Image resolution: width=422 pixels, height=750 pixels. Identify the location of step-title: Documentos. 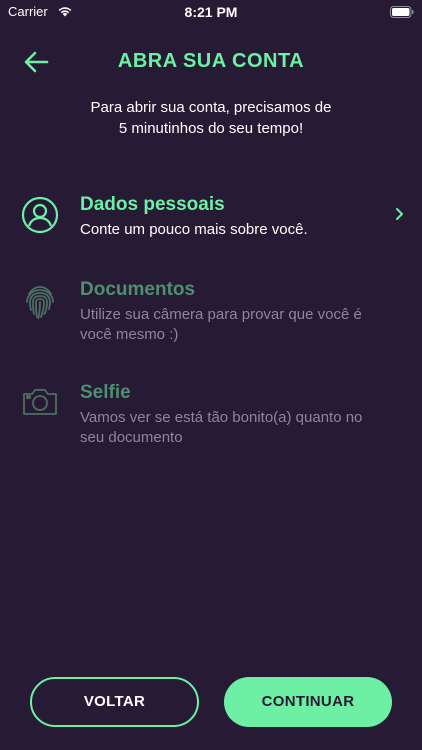
(138, 289).